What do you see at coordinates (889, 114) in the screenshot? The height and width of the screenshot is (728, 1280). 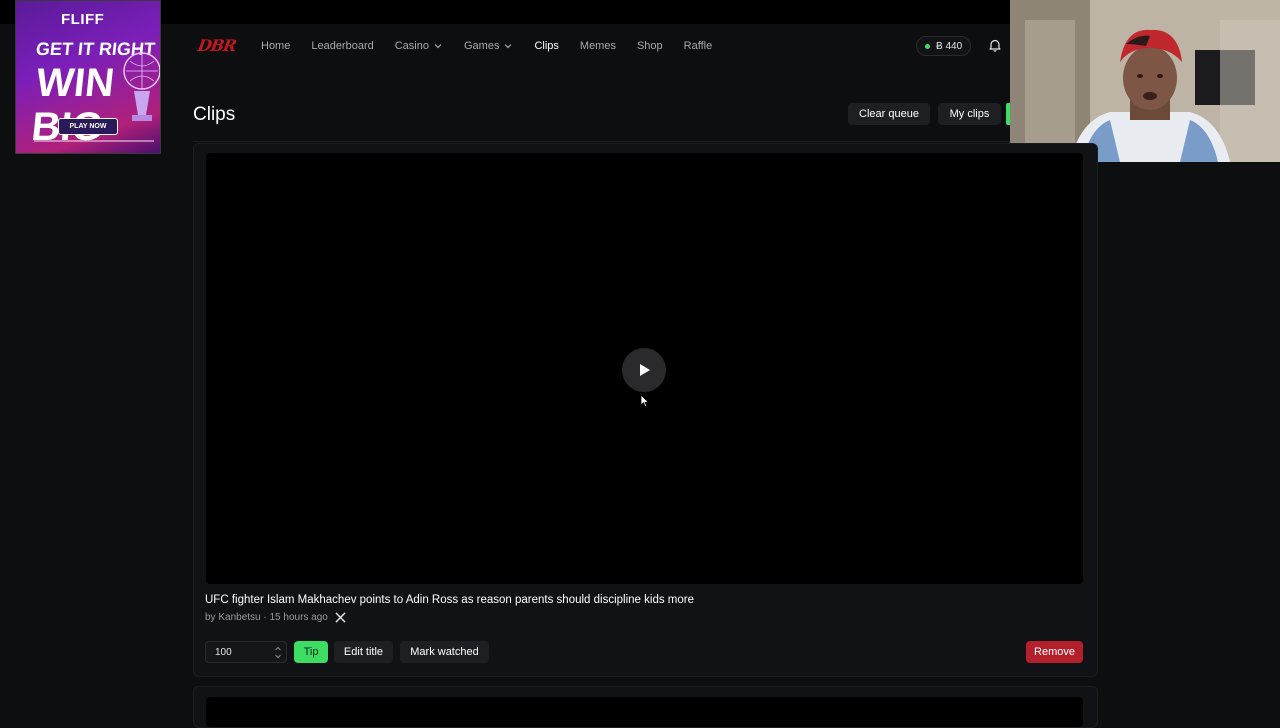 I see `clear-queue-button: Clear queue` at bounding box center [889, 114].